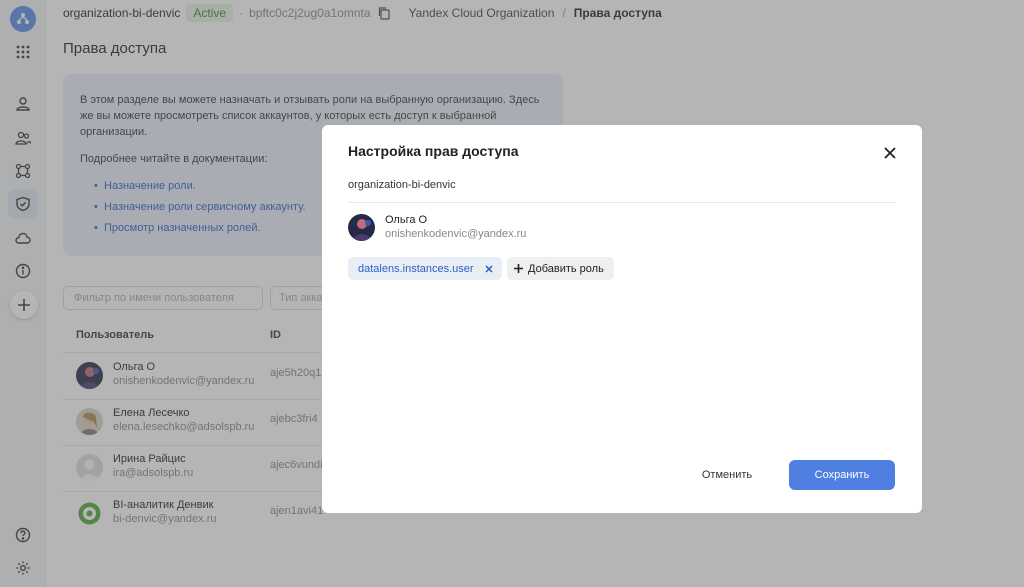  Describe the element at coordinates (489, 269) in the screenshot. I see `remove-role-icon` at that location.